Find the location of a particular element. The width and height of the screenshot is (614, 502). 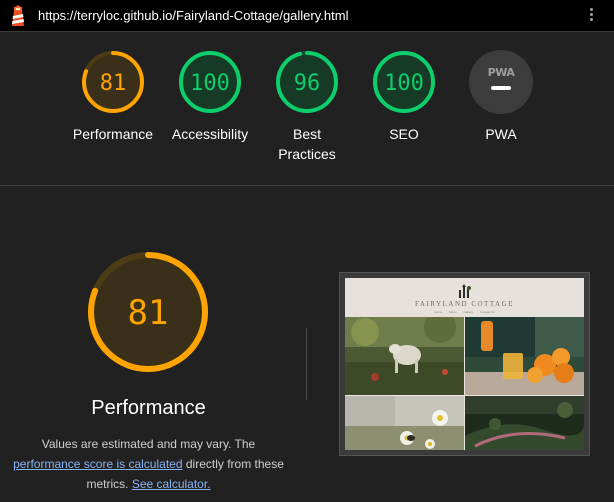

best-practices-label: Best Practices is located at coordinates (307, 144).